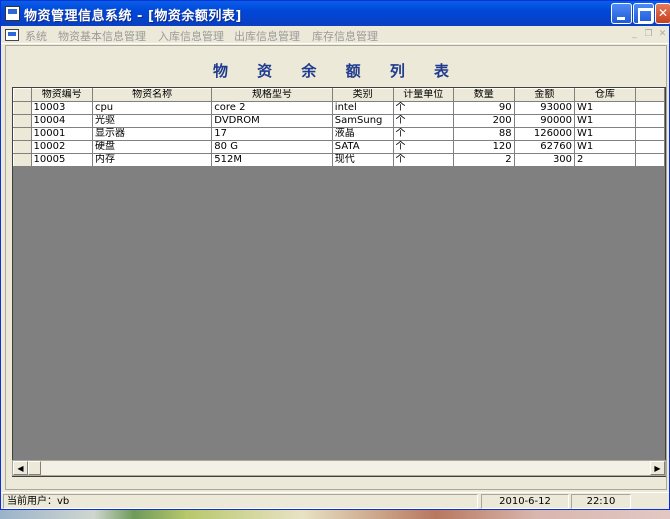 The image size is (670, 519). Describe the element at coordinates (335, 13) in the screenshot. I see `title-bar: 物资管理信息系统 - [物资余额列表] ✕` at that location.